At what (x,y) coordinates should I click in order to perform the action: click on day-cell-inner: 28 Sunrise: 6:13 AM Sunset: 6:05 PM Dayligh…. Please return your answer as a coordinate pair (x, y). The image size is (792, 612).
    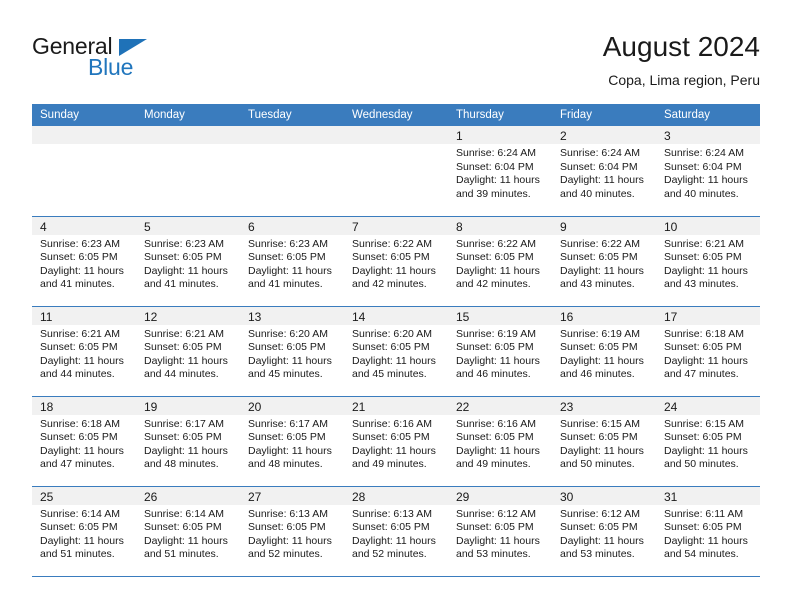
    Looking at the image, I should click on (396, 531).